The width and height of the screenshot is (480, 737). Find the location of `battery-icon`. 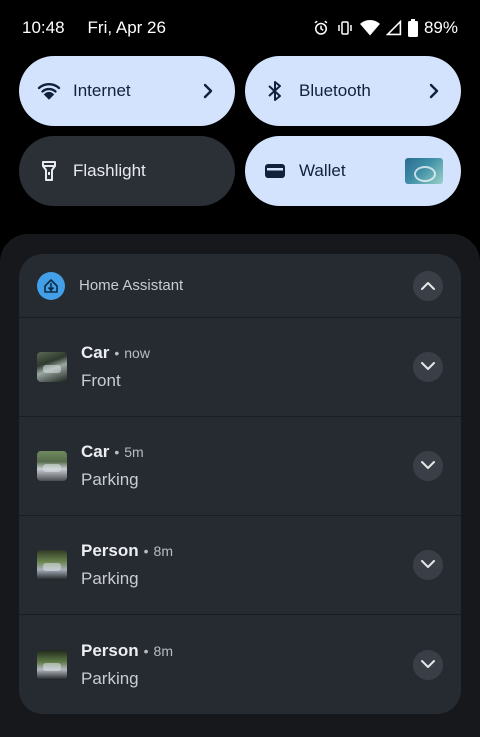

battery-icon is located at coordinates (412, 28).